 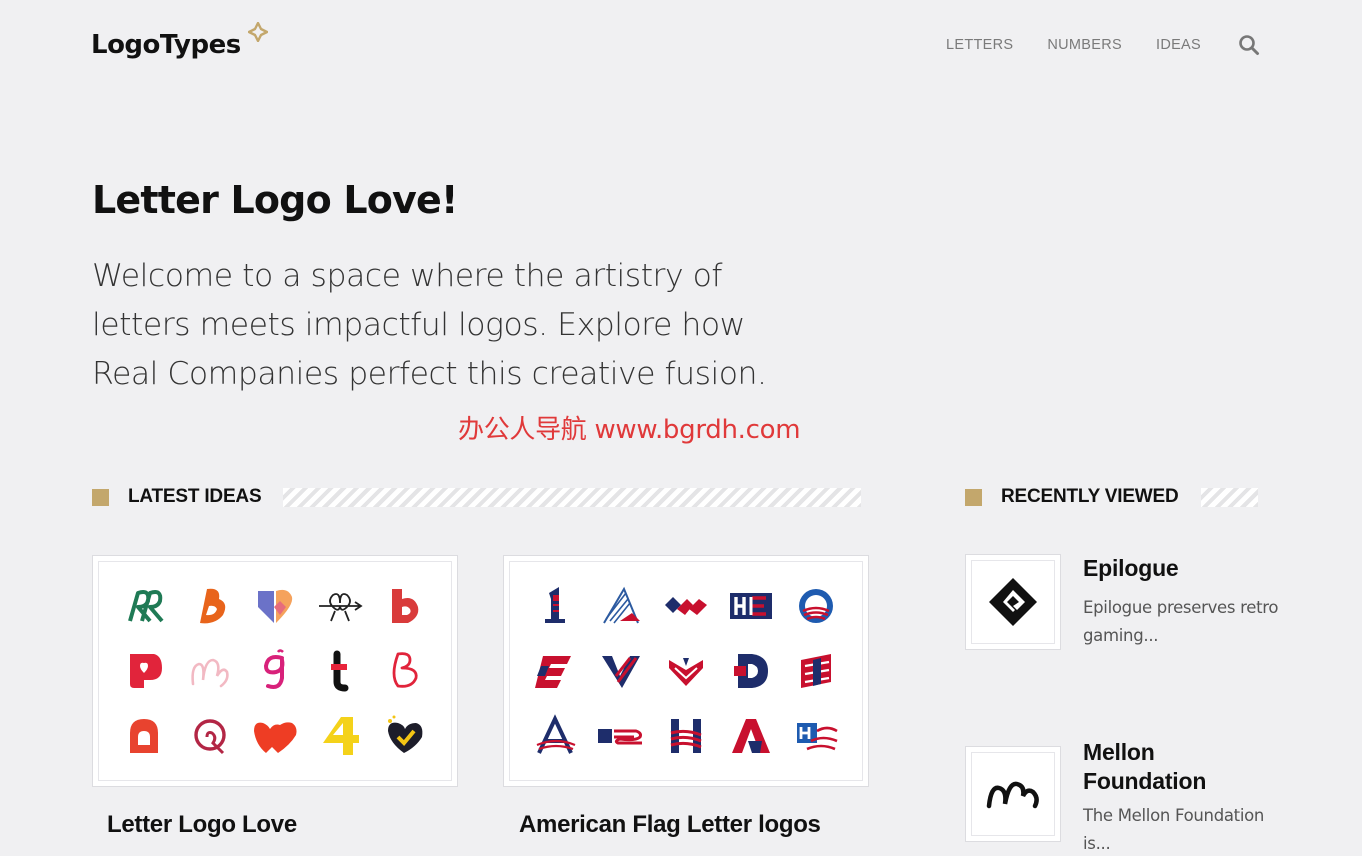 What do you see at coordinates (210, 736) in the screenshot?
I see `maroon-q-heart-logo-icon` at bounding box center [210, 736].